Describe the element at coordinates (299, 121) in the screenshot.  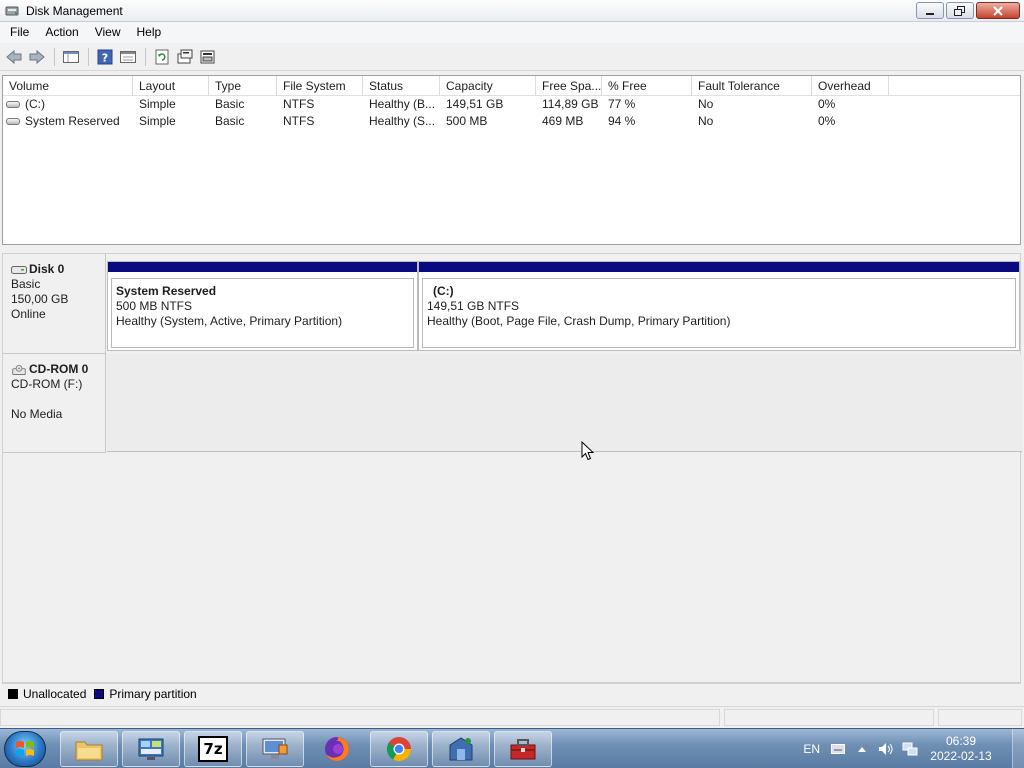
I see `volume-file-system: NTFS` at that location.